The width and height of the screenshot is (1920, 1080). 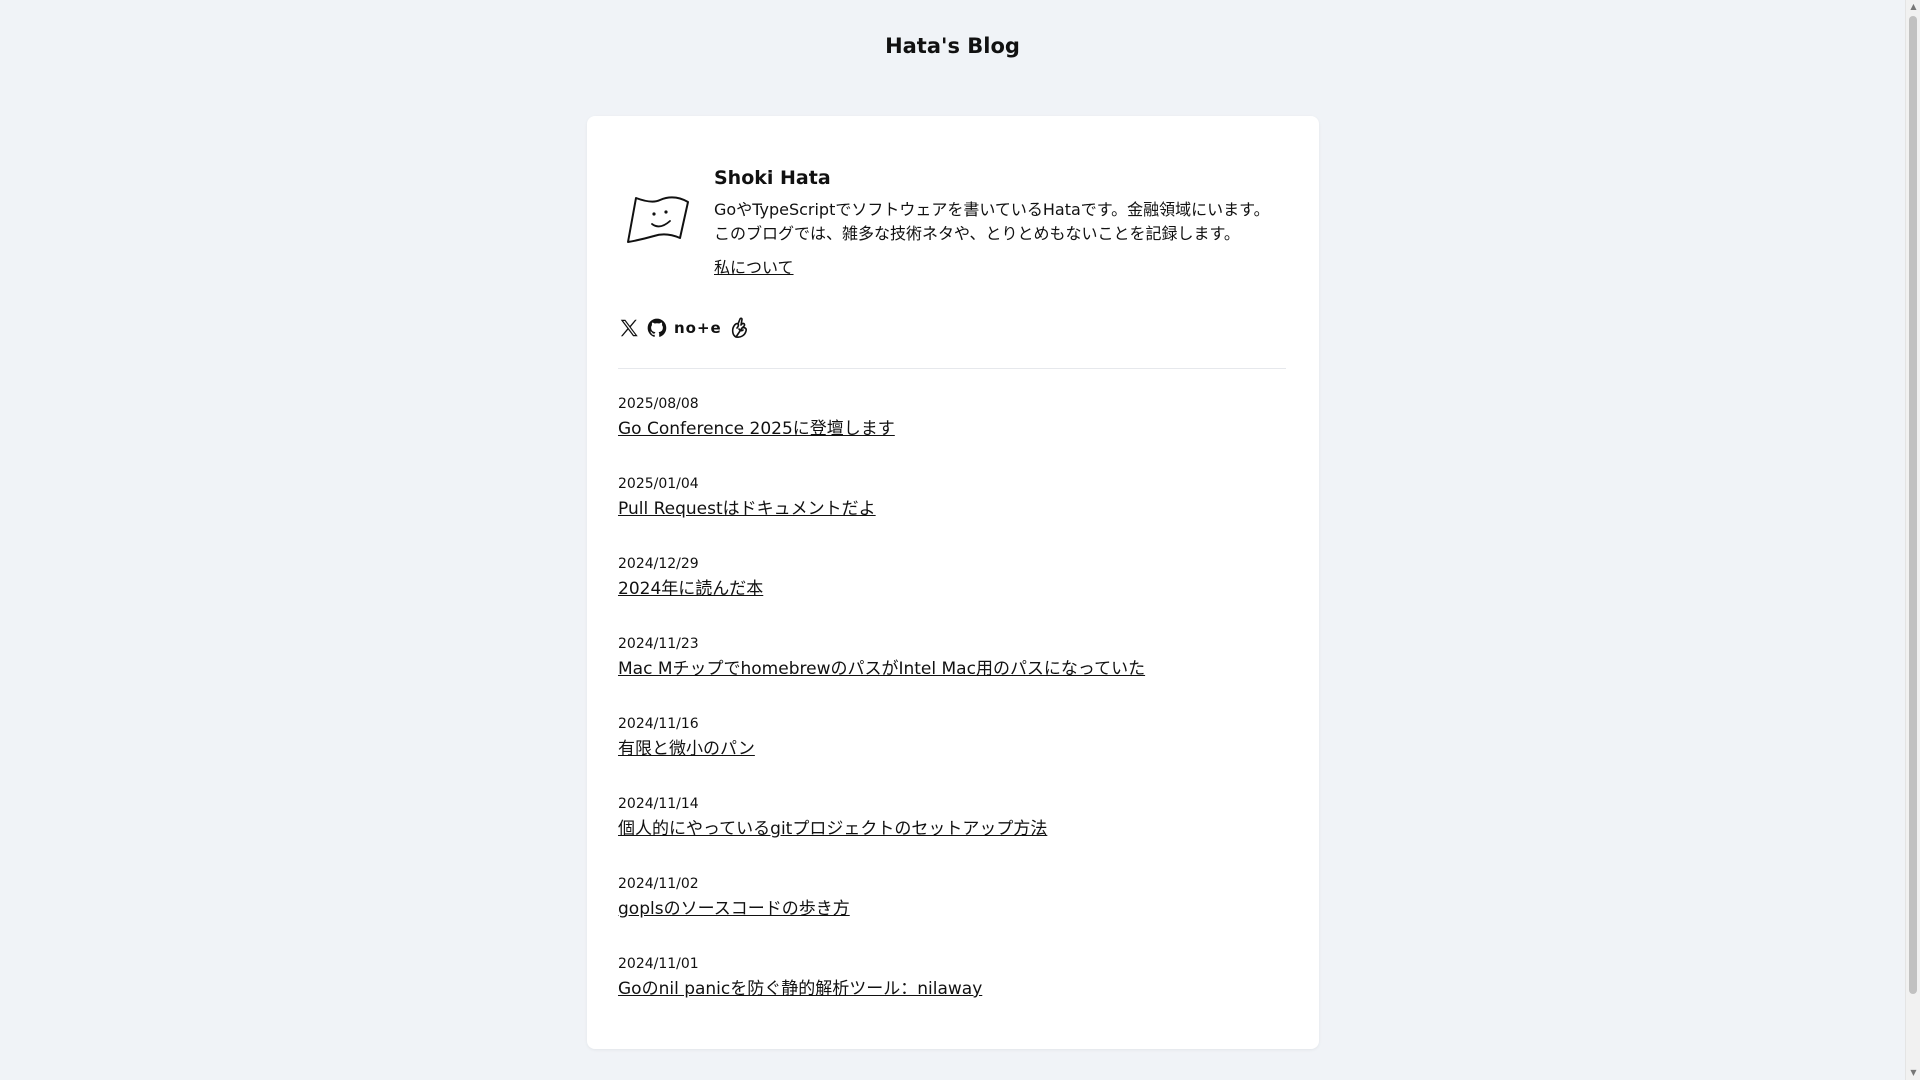 I want to click on github-icon, so click(x=657, y=328).